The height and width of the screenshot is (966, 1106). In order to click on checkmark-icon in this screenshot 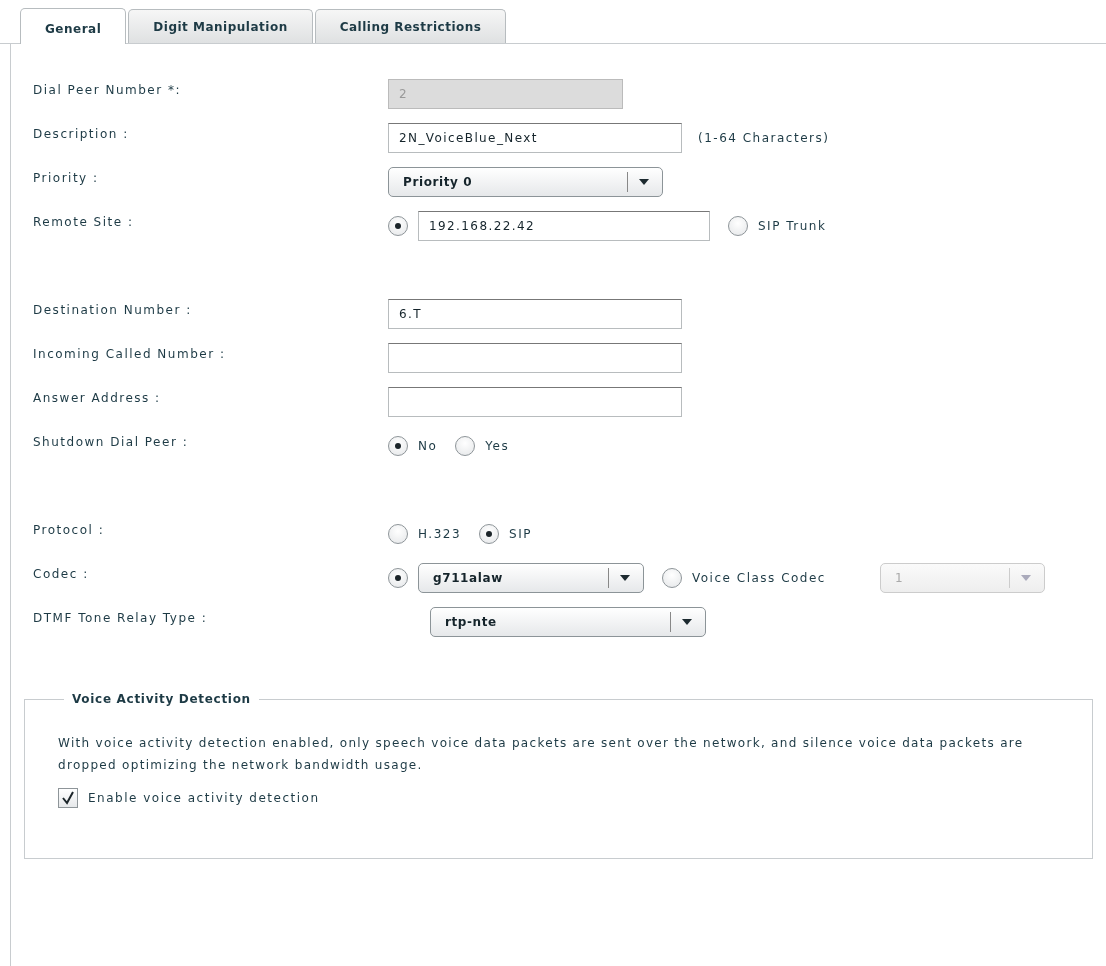, I will do `click(68, 798)`.